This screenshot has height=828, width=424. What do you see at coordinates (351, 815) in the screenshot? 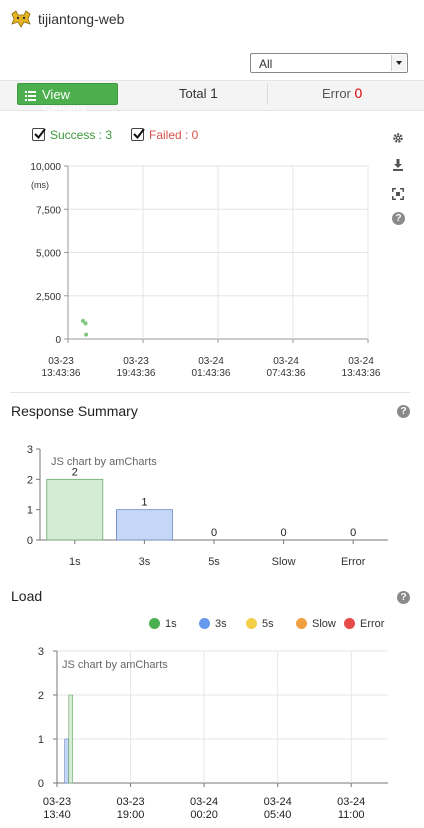
I see `x-tick-label-time: 11:00` at bounding box center [351, 815].